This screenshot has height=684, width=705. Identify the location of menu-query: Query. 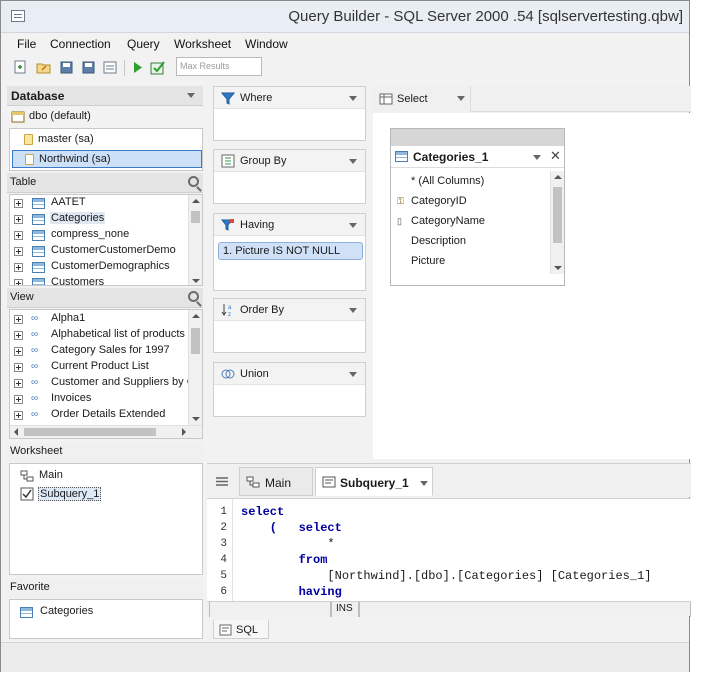
(143, 44).